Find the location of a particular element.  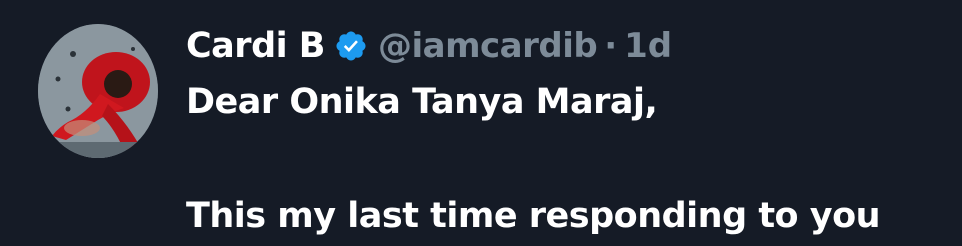

tweet-header: Cardi B @iamcardib · 1d is located at coordinates (429, 46).